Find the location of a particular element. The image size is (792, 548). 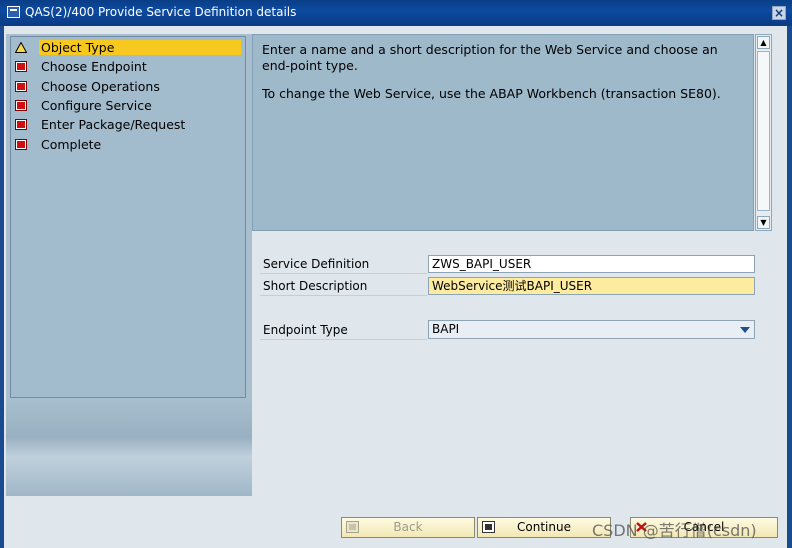

step-object-type: Object Type is located at coordinates (129, 48).